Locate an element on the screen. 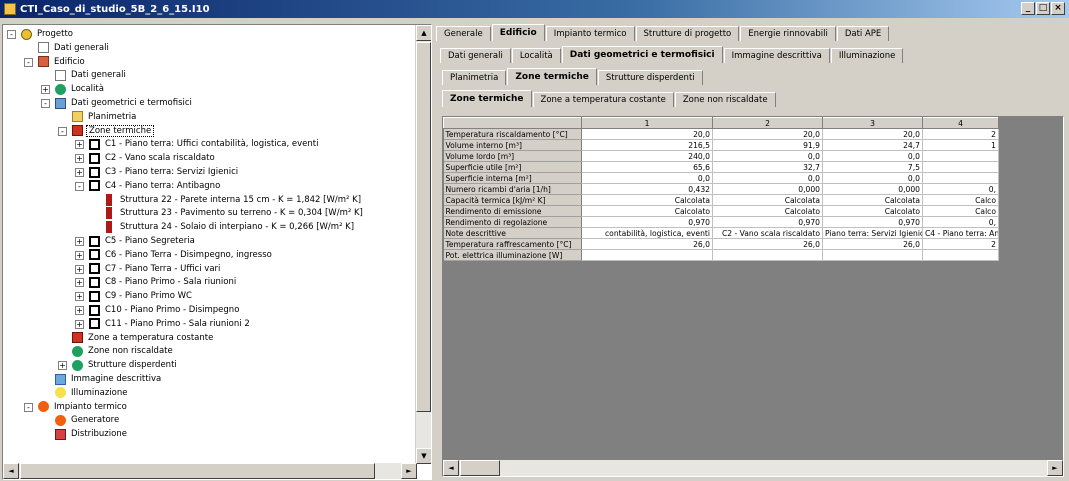 This screenshot has width=1069, height=481. table-cell: 1 is located at coordinates (960, 145).